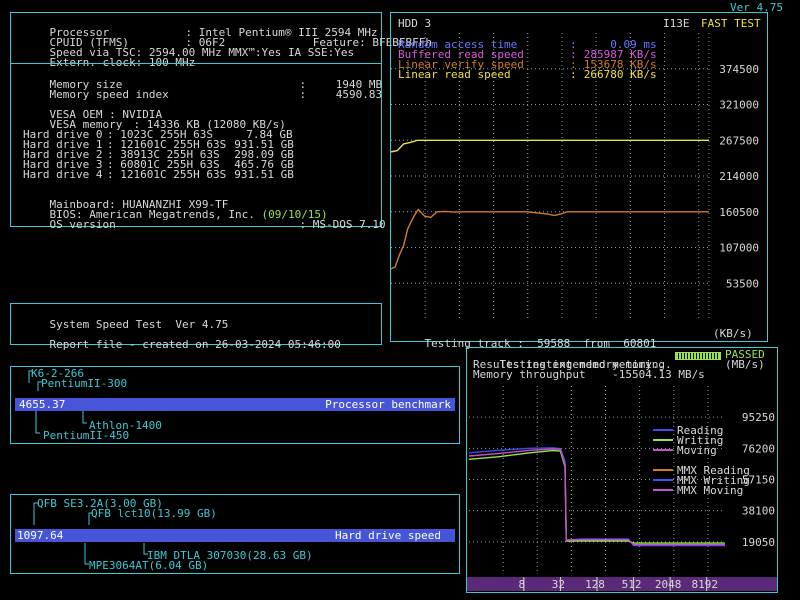 The height and width of the screenshot is (600, 800). Describe the element at coordinates (86, 435) in the screenshot. I see `ref-pentium2-450: PentiumII-450` at that location.